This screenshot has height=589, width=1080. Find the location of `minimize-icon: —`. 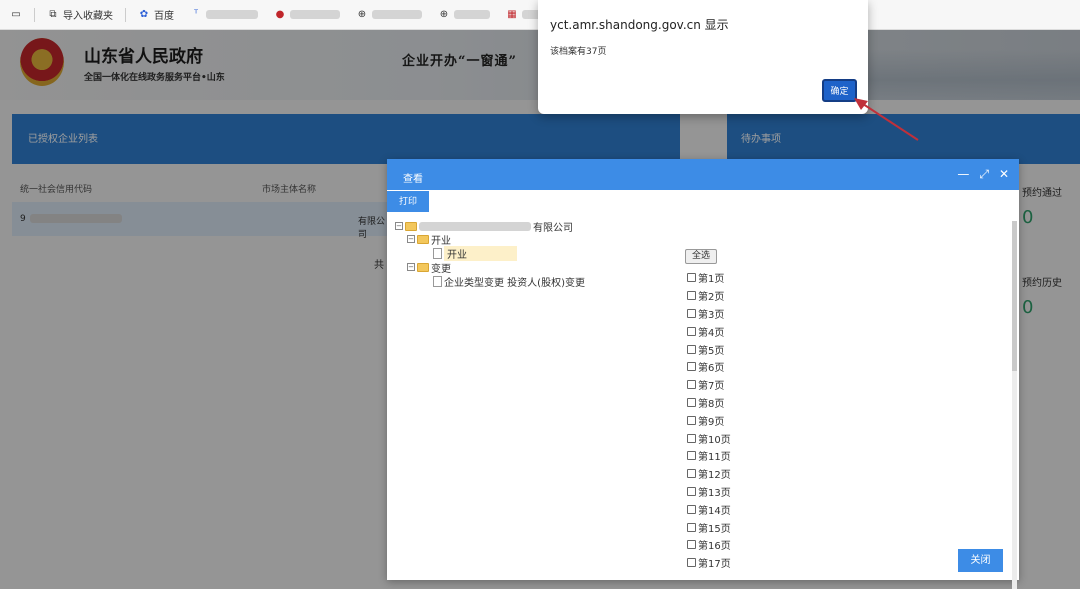

minimize-icon: — is located at coordinates (963, 174).